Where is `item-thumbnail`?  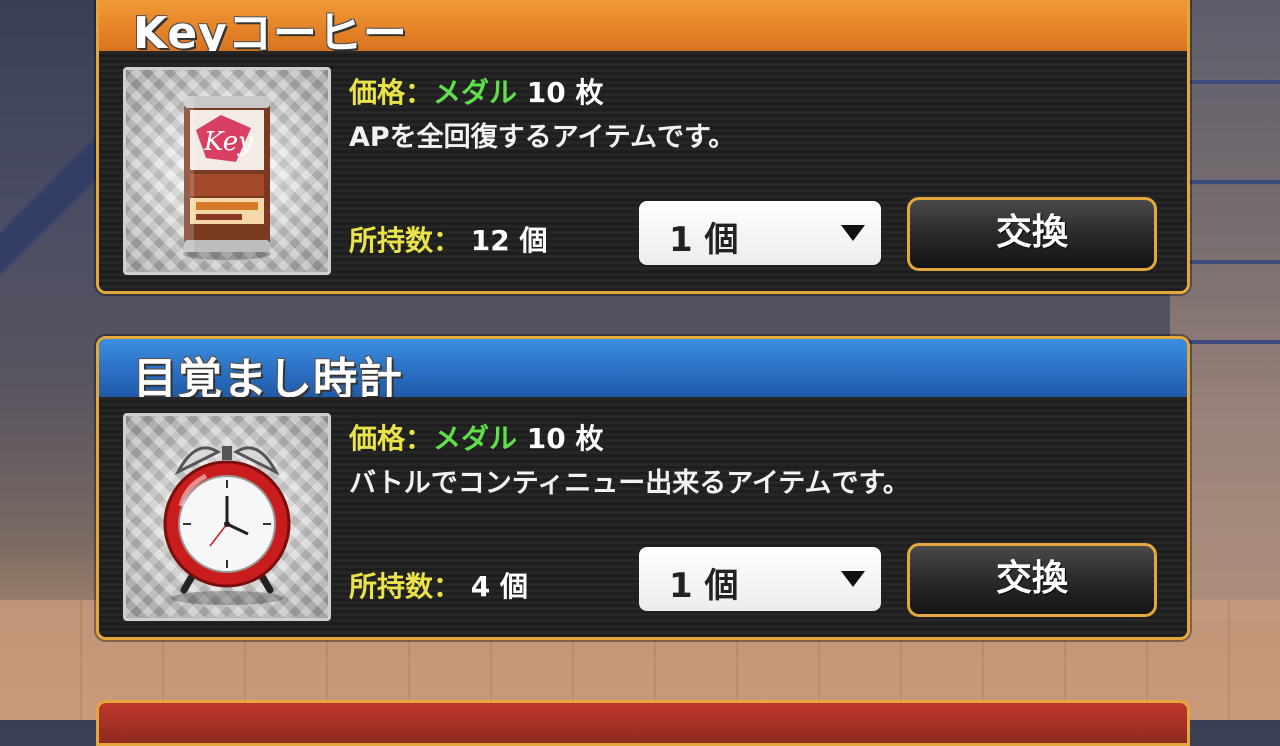 item-thumbnail is located at coordinates (227, 517).